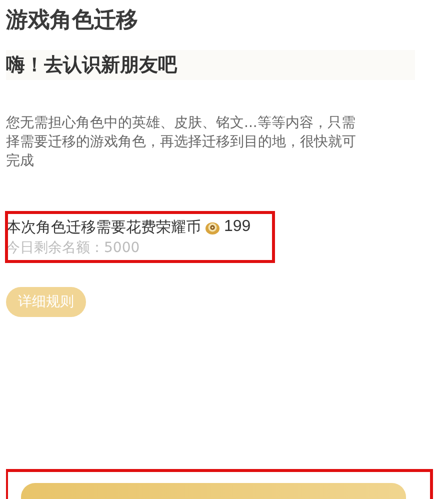  Describe the element at coordinates (91, 65) in the screenshot. I see `greeting-text: 嗨！去认识新朋友吧` at that location.